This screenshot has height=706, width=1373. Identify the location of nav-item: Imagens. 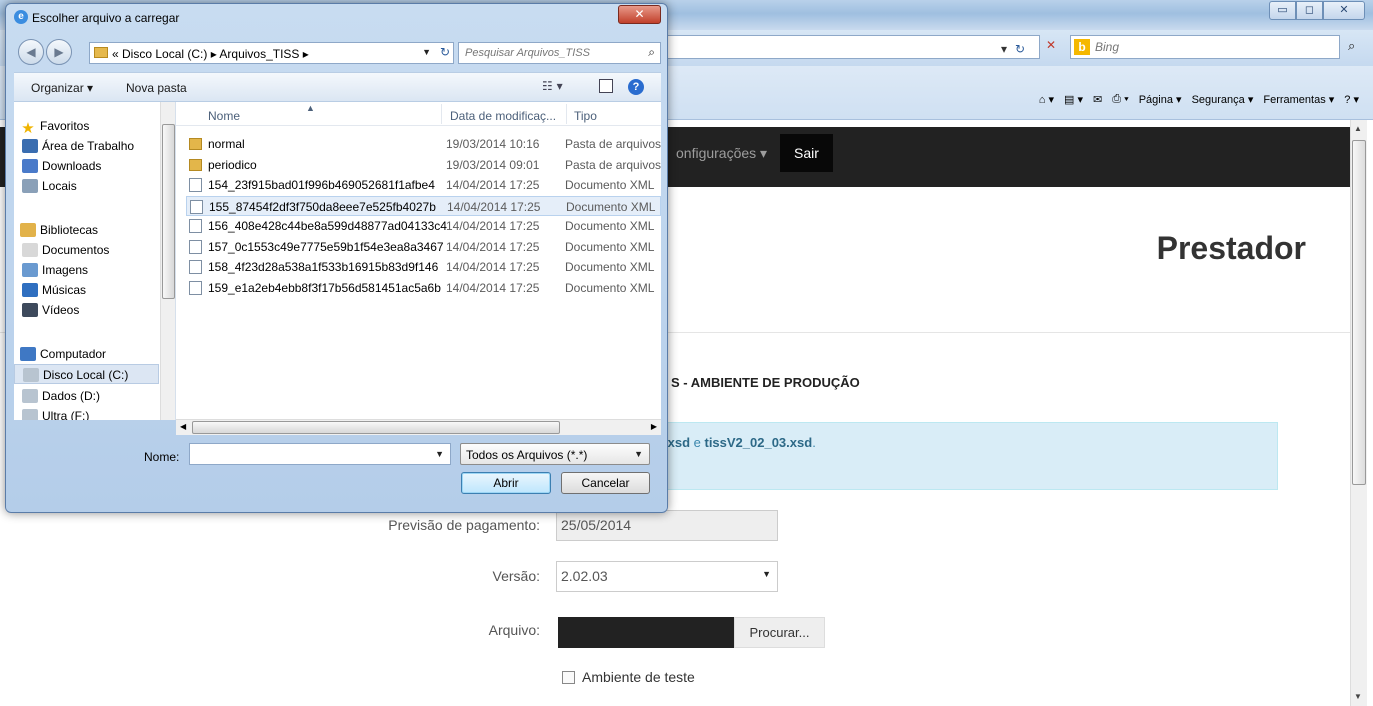
(86, 270).